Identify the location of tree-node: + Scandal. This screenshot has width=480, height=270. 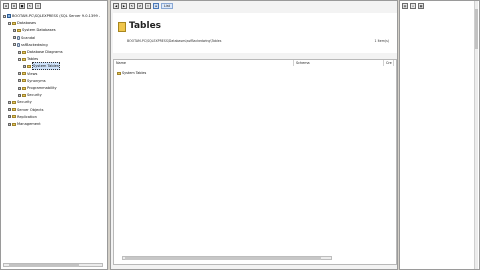
(24, 38).